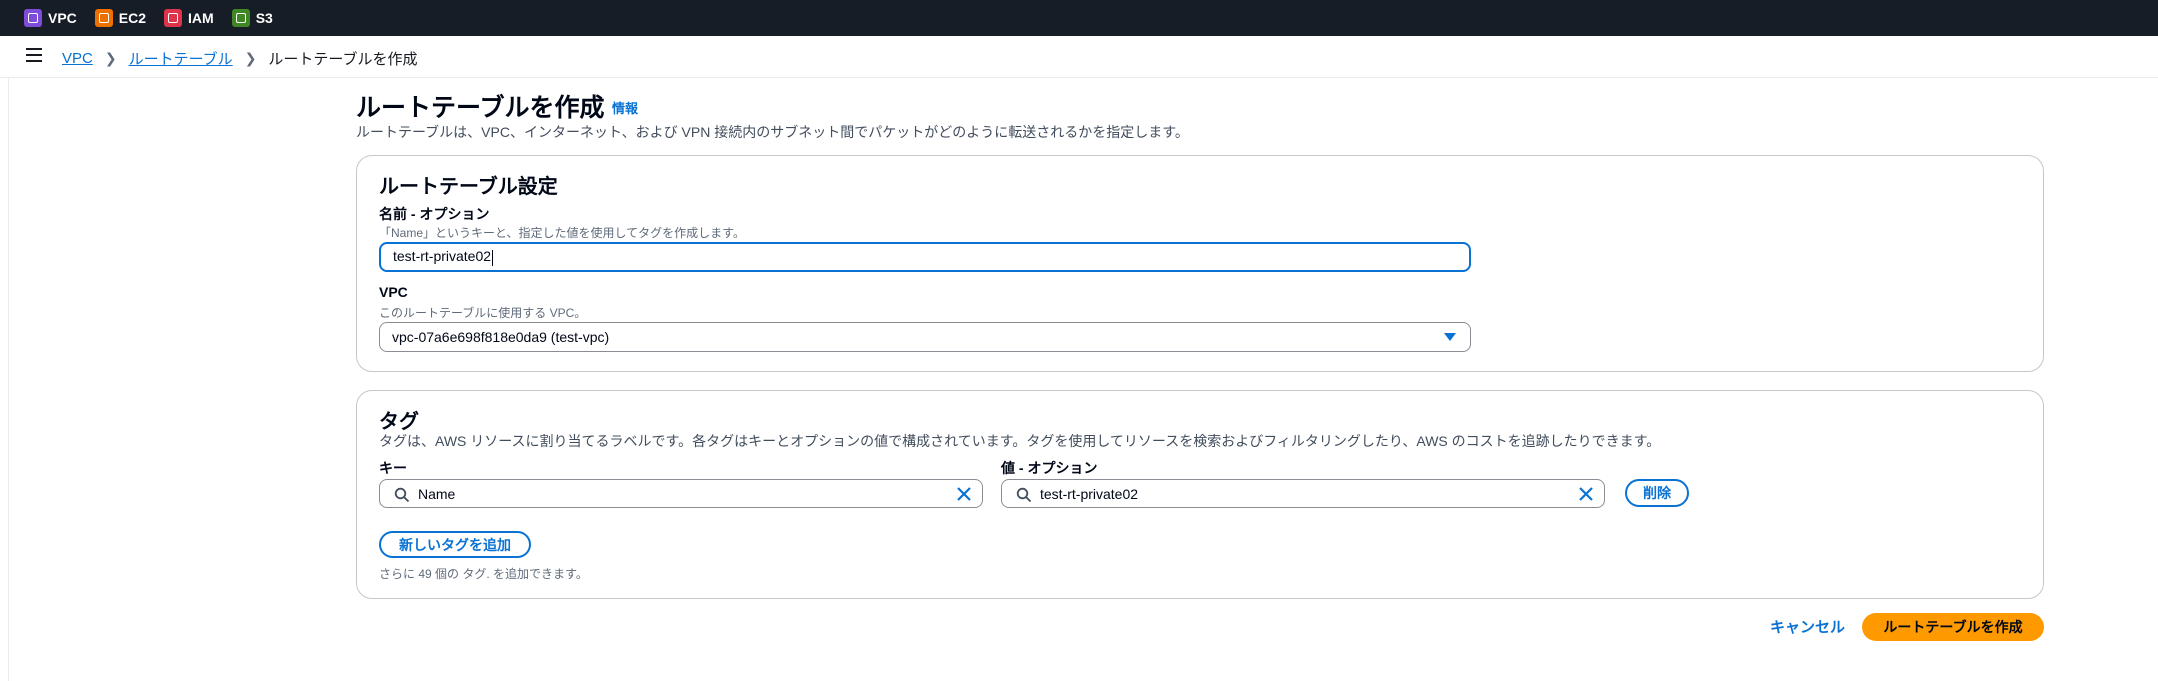  I want to click on remove-tag-button: 削除, so click(1657, 493).